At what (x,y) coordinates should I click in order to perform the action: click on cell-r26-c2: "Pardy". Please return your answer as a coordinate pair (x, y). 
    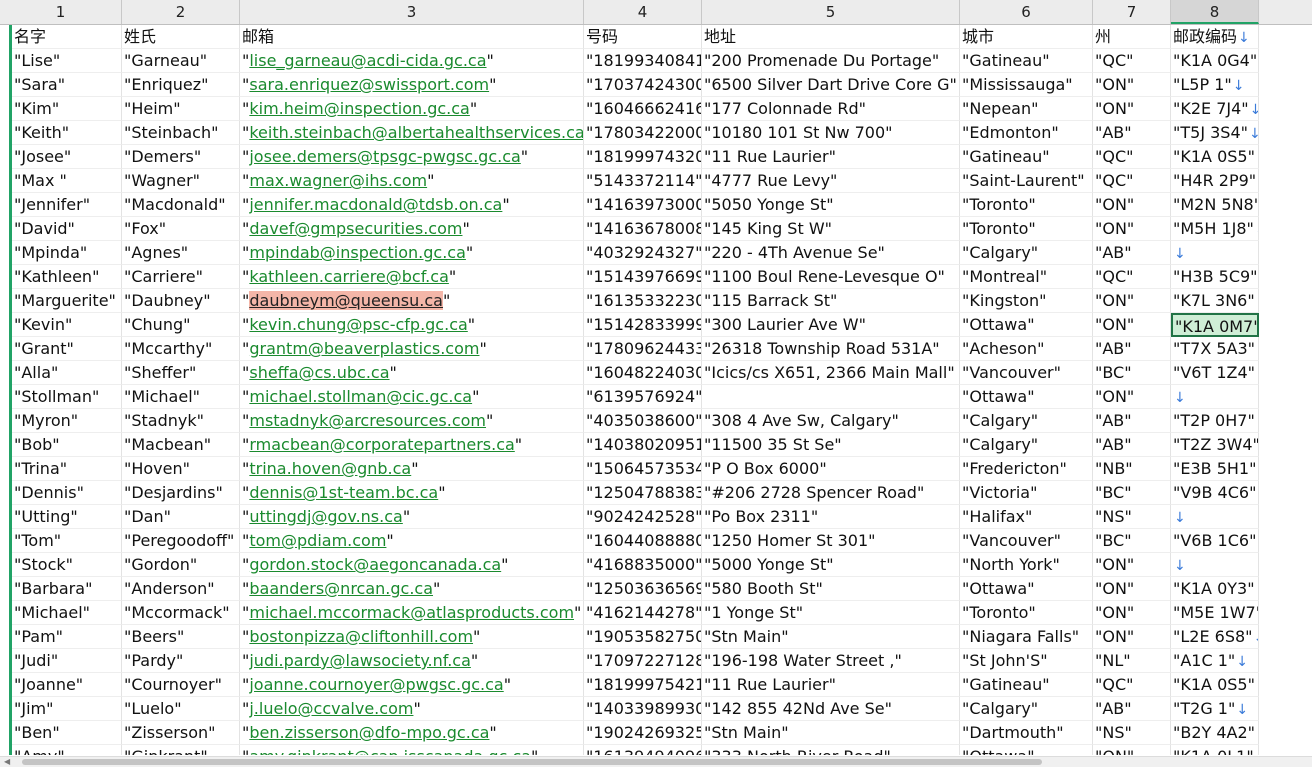
    Looking at the image, I should click on (181, 661).